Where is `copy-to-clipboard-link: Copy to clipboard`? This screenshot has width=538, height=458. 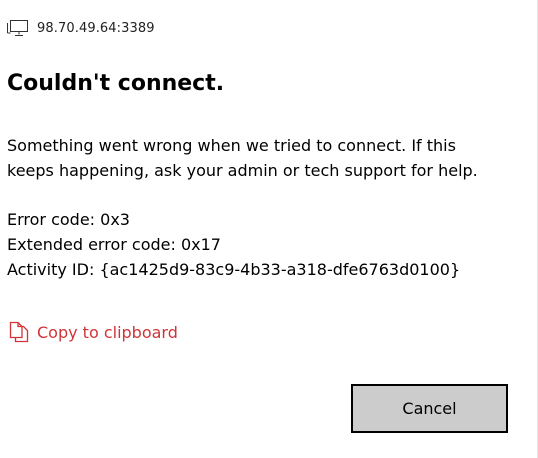
copy-to-clipboard-link: Copy to clipboard is located at coordinates (93, 332).